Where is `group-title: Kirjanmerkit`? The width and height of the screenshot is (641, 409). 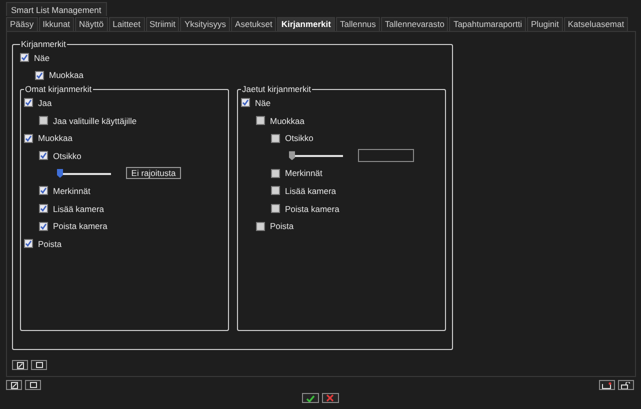 group-title: Kirjanmerkit is located at coordinates (43, 44).